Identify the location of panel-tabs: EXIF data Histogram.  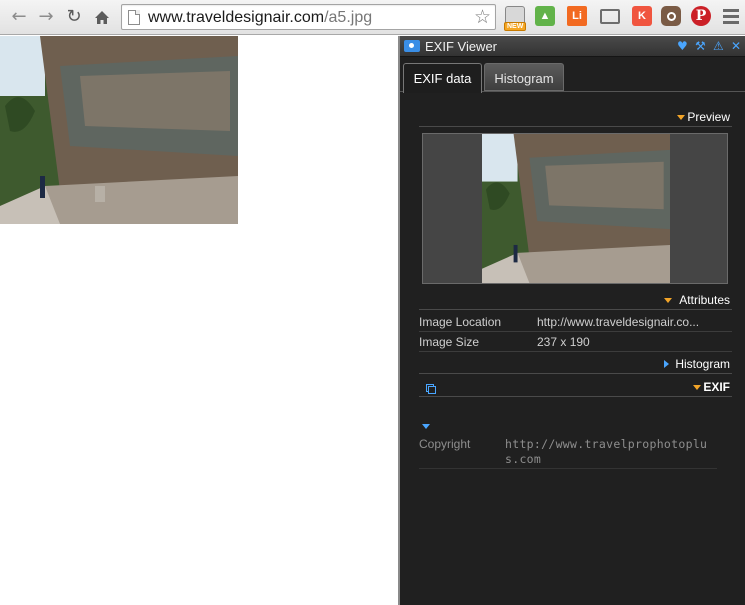
(572, 77).